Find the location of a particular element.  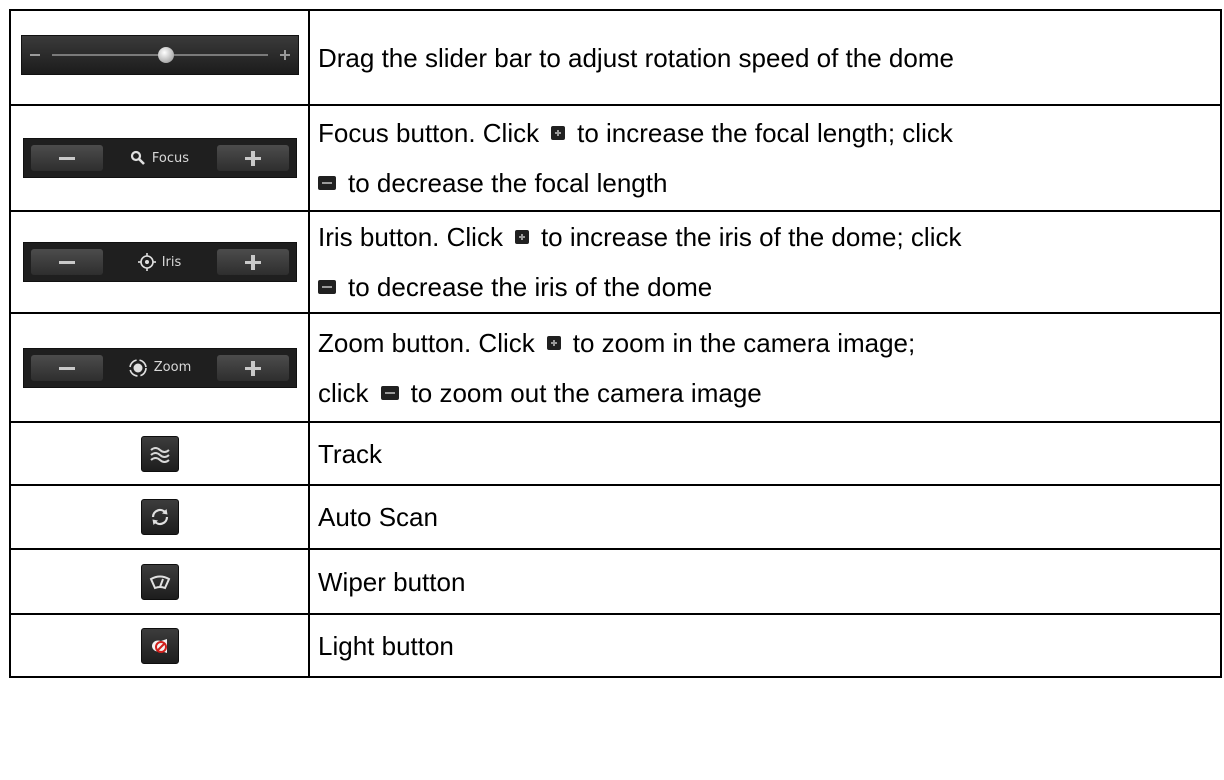

description-text: Wiper button is located at coordinates (392, 581).